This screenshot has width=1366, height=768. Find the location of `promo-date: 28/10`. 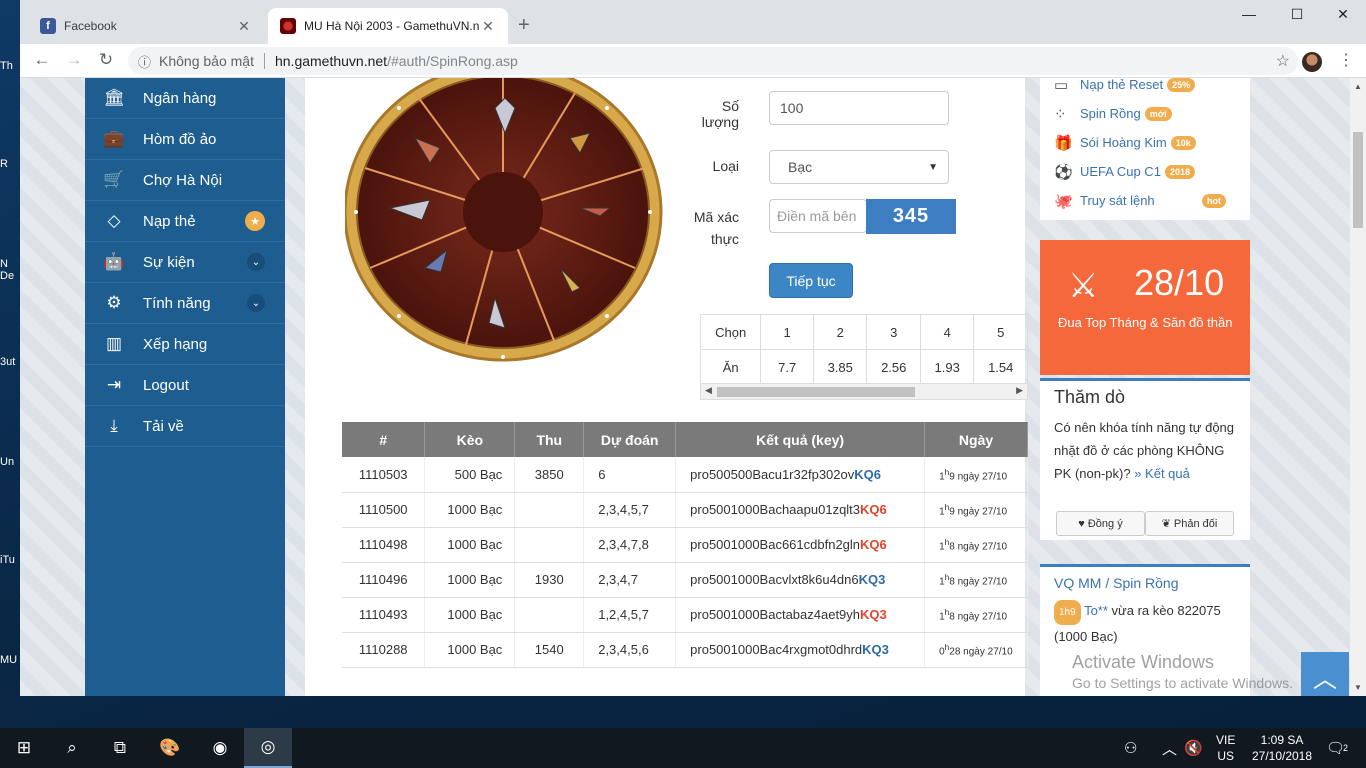

promo-date: 28/10 is located at coordinates (1179, 282).